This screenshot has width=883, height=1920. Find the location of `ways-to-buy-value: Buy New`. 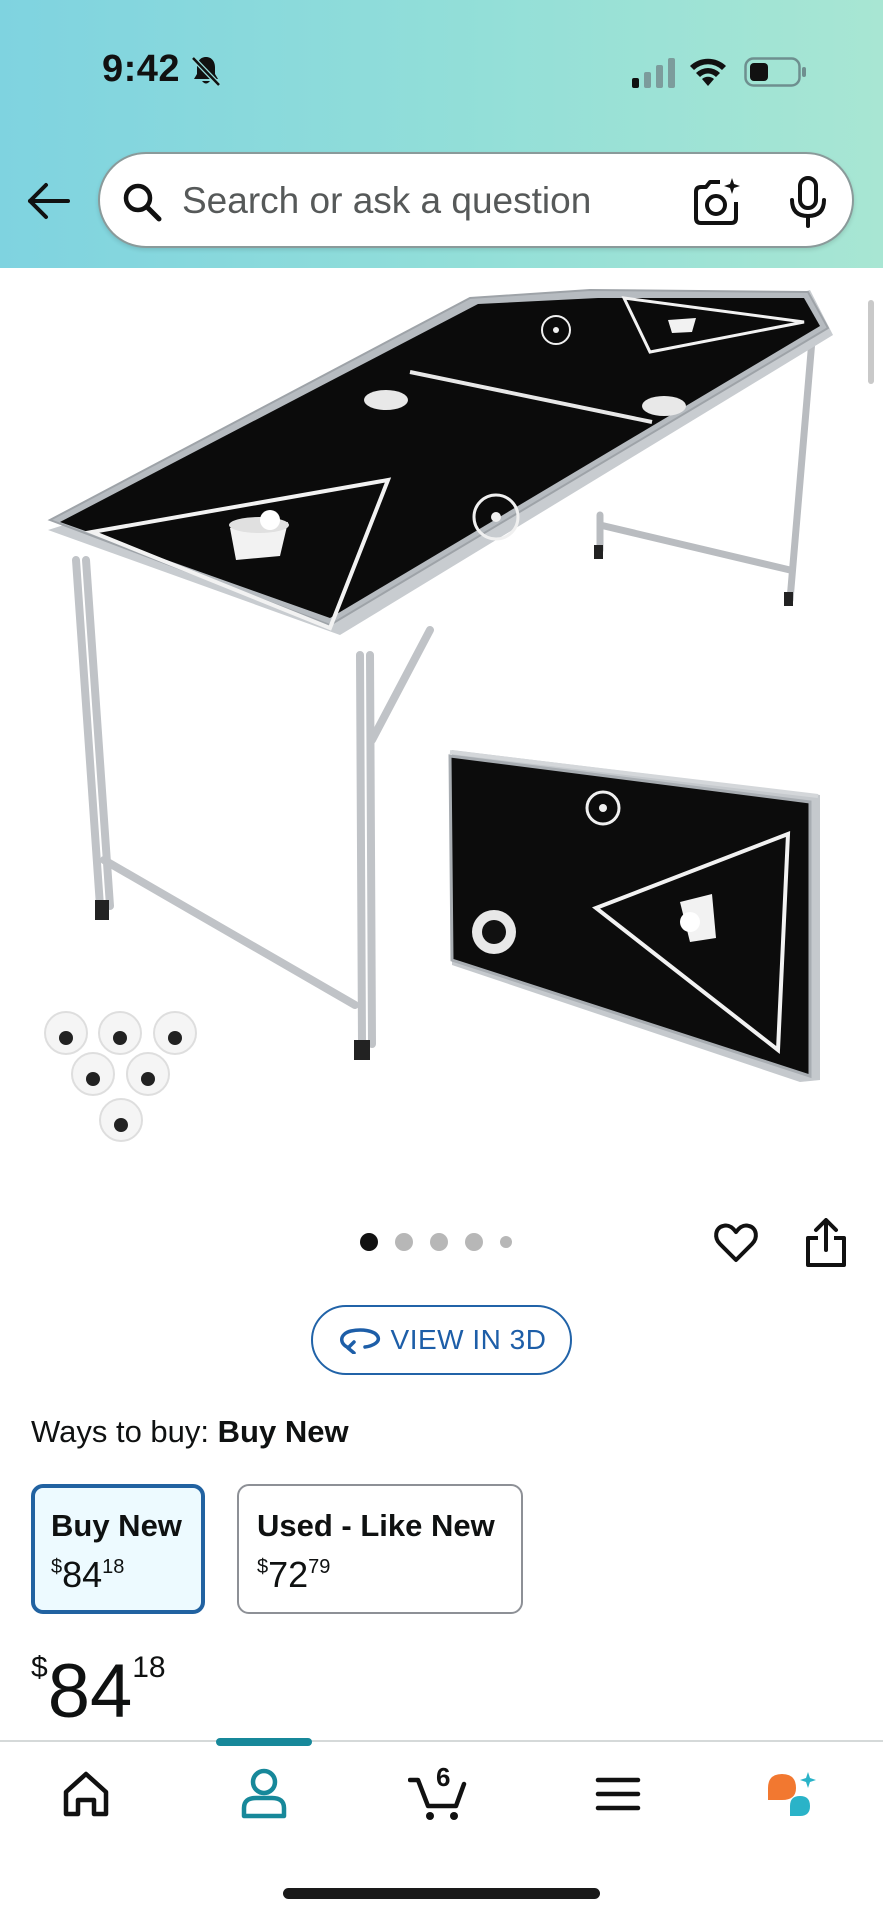

ways-to-buy-value: Buy New is located at coordinates (283, 1431).